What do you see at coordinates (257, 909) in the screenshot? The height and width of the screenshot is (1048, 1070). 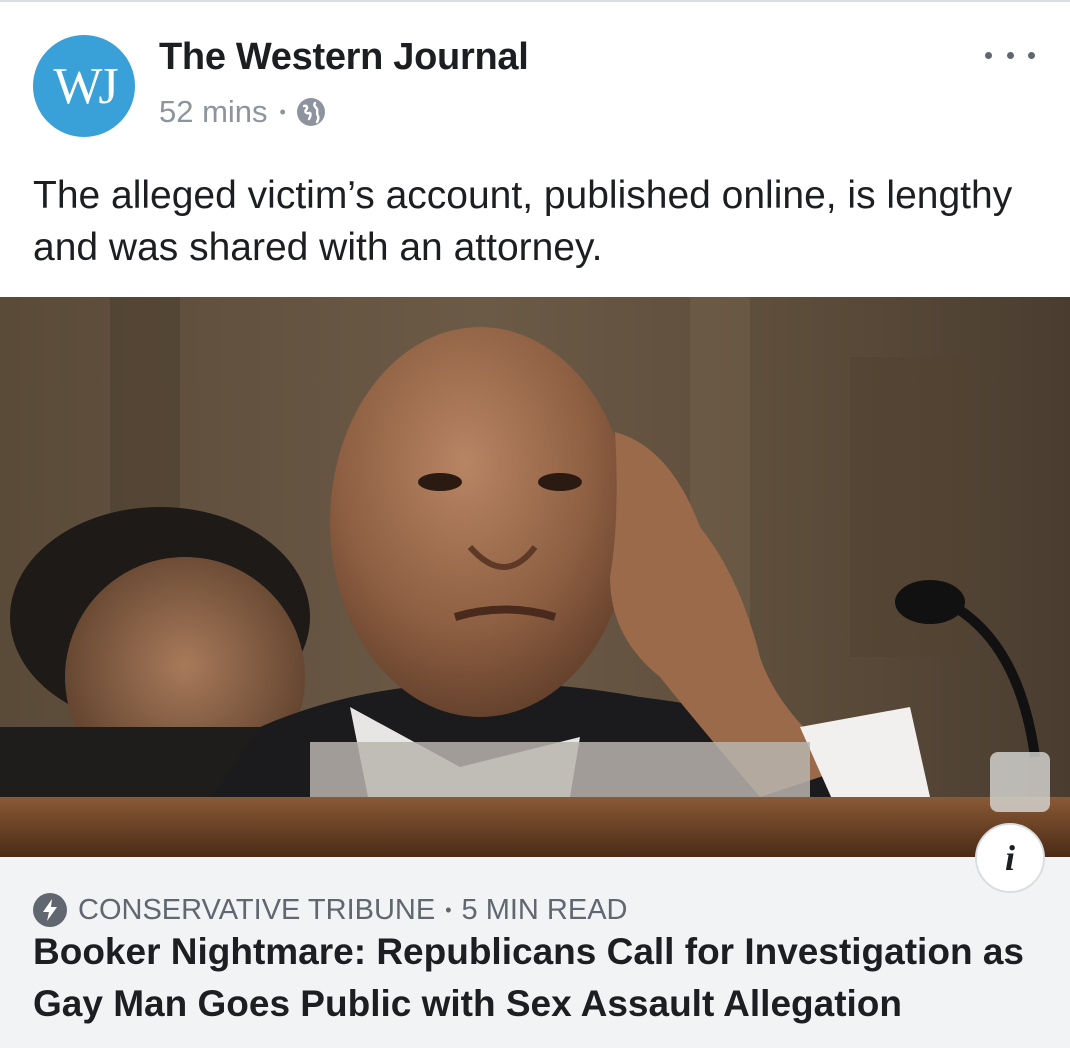 I see `link-source-name: CONSERVATIVE TRIBUNE` at bounding box center [257, 909].